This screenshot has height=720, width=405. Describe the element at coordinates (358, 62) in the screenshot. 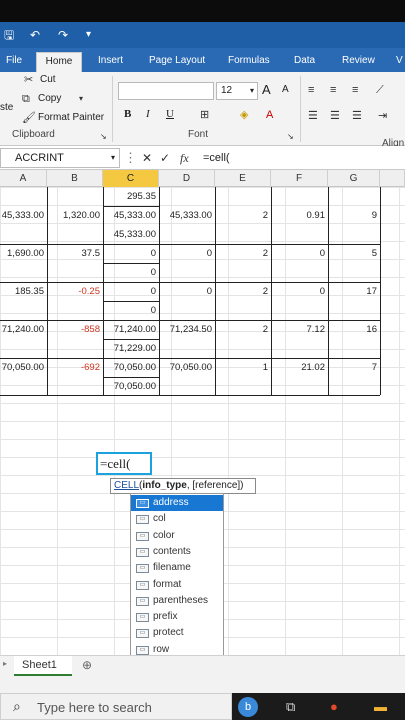

I see `tab-review: Review` at that location.